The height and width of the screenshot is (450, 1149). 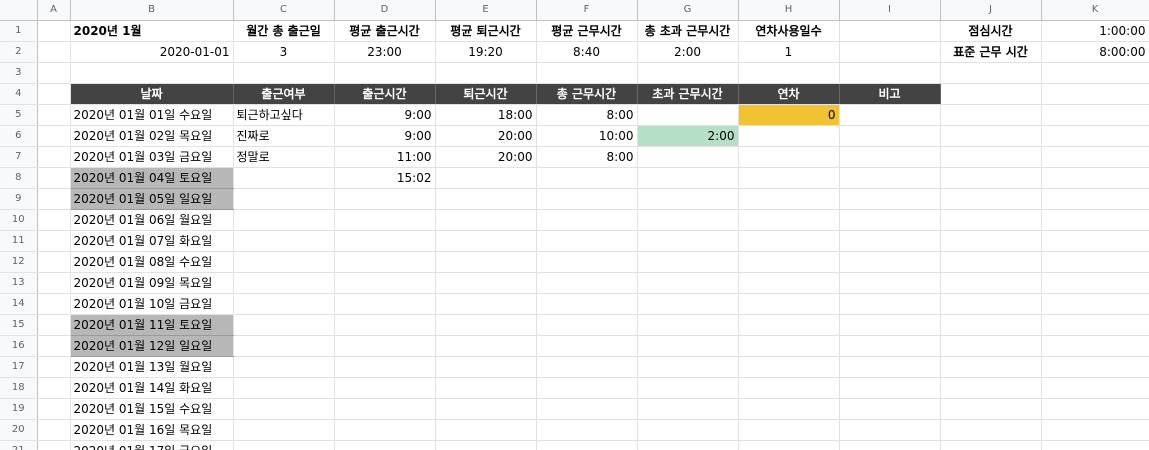 What do you see at coordinates (789, 94) in the screenshot?
I see `table-header-leave: 연차` at bounding box center [789, 94].